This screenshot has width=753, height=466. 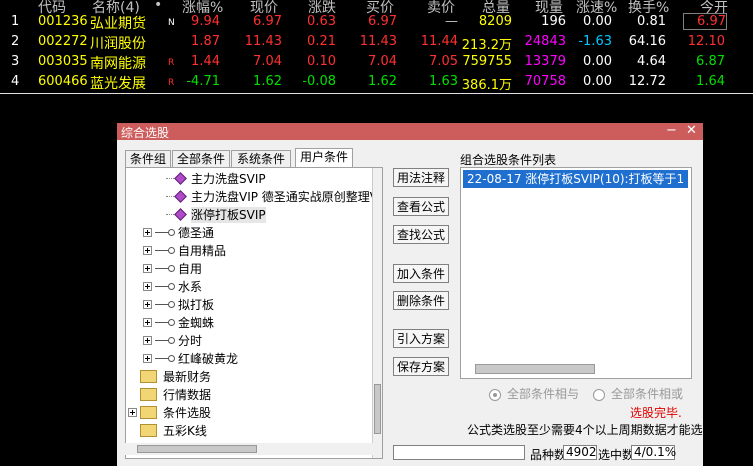 What do you see at coordinates (203, 81) in the screenshot?
I see `change-pct: -4.71` at bounding box center [203, 81].